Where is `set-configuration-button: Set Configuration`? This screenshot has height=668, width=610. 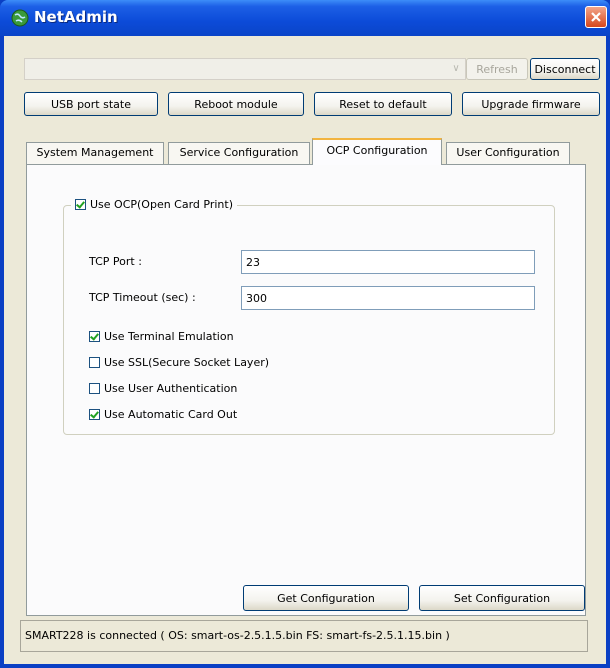
set-configuration-button: Set Configuration is located at coordinates (502, 598).